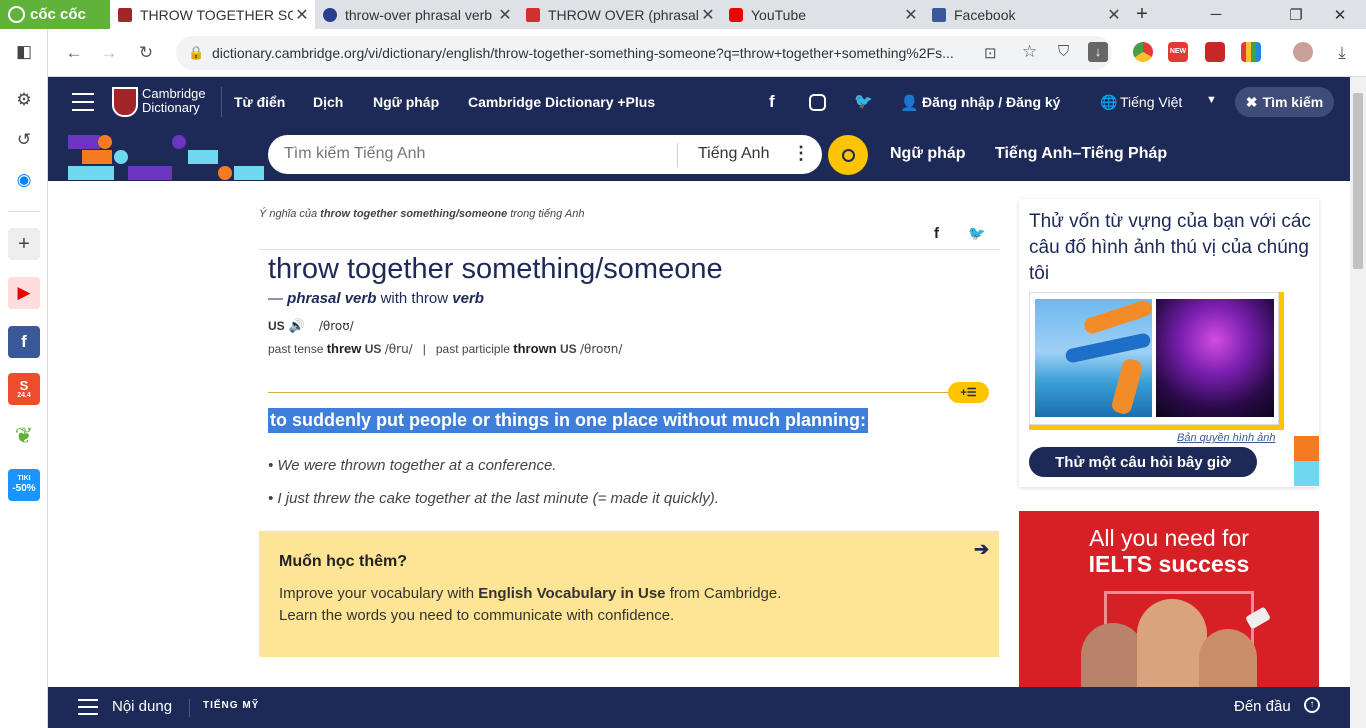 This screenshot has height=728, width=1366. Describe the element at coordinates (801, 153) in the screenshot. I see `more-options-icon: ⋮` at that location.